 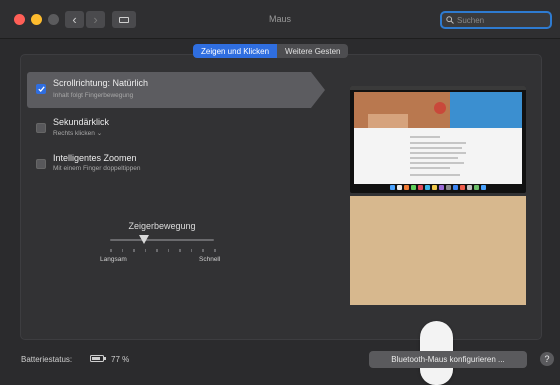 What do you see at coordinates (438, 156) in the screenshot?
I see `preview-document` at bounding box center [438, 156].